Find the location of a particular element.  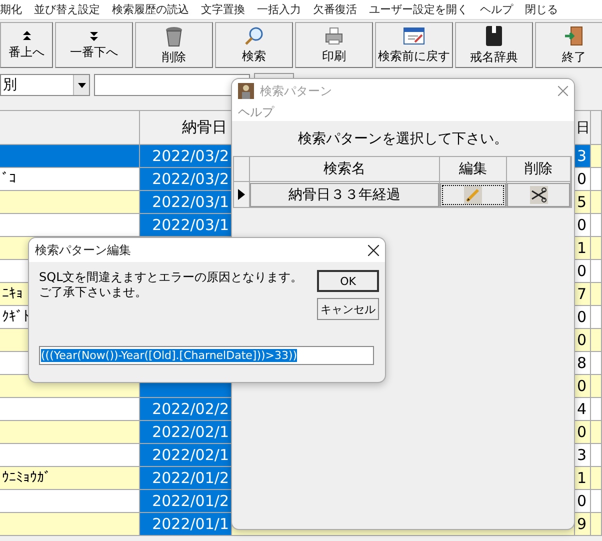

magnifier-icon is located at coordinates (254, 36).